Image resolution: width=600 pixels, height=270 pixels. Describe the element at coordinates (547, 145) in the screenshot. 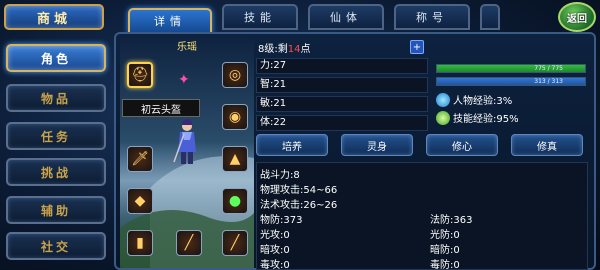

I see `immortal-training-button: 修真` at that location.